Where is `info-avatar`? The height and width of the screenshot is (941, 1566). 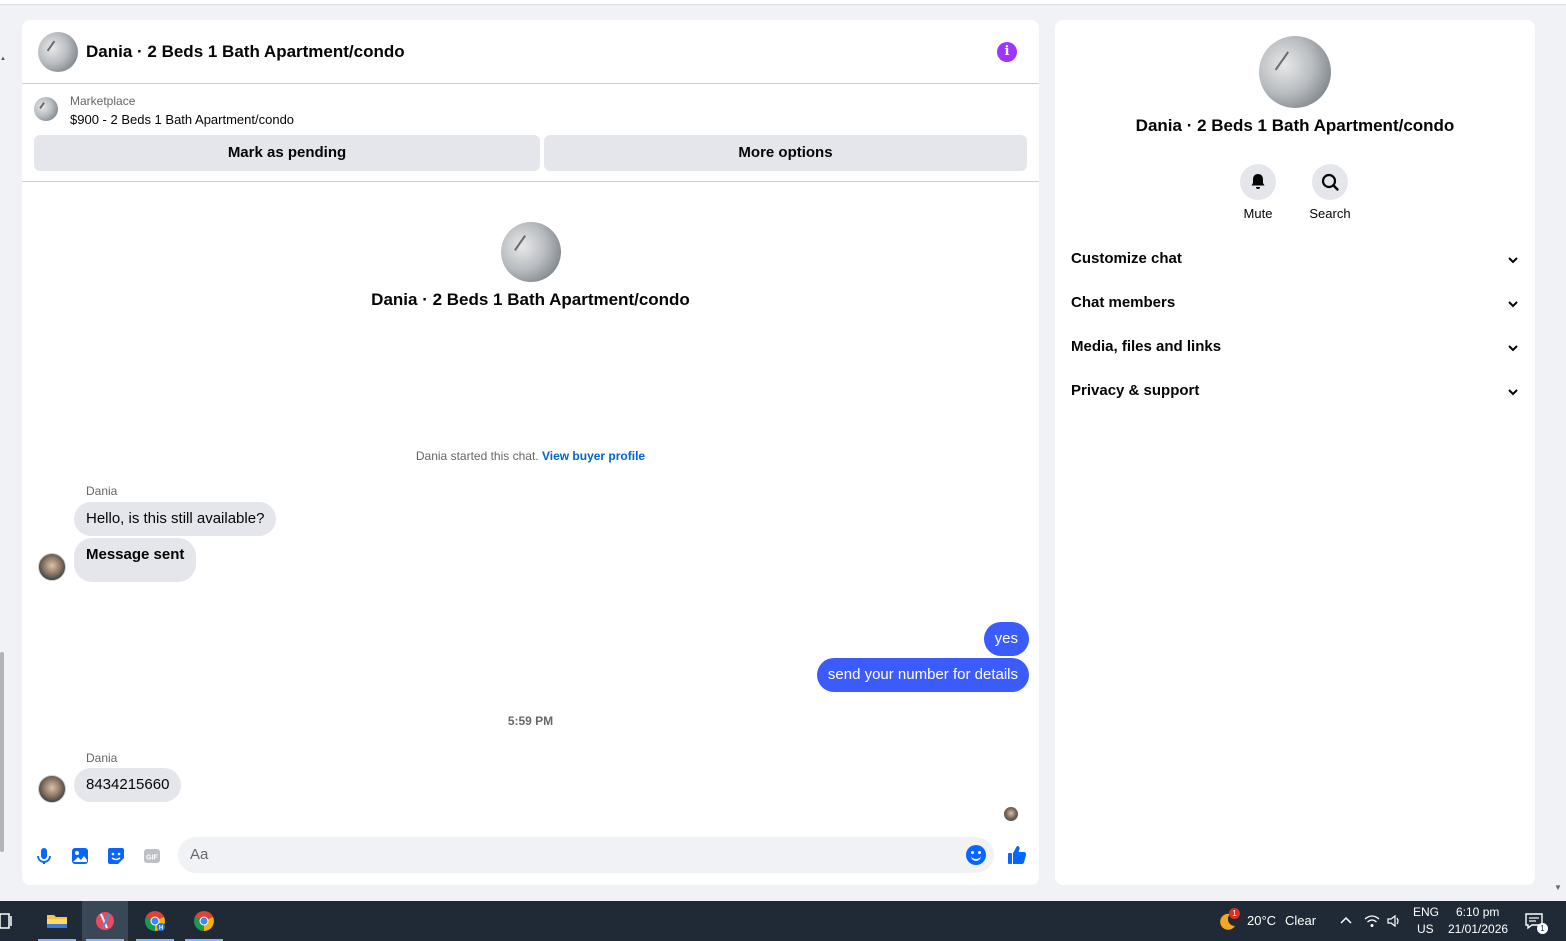
info-avatar is located at coordinates (1295, 72).